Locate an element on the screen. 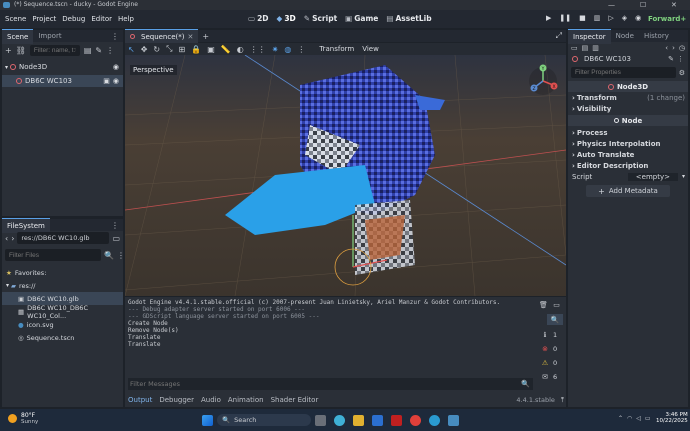 The image size is (690, 431). favorites-row: ★ Favorites: is located at coordinates (62, 272).